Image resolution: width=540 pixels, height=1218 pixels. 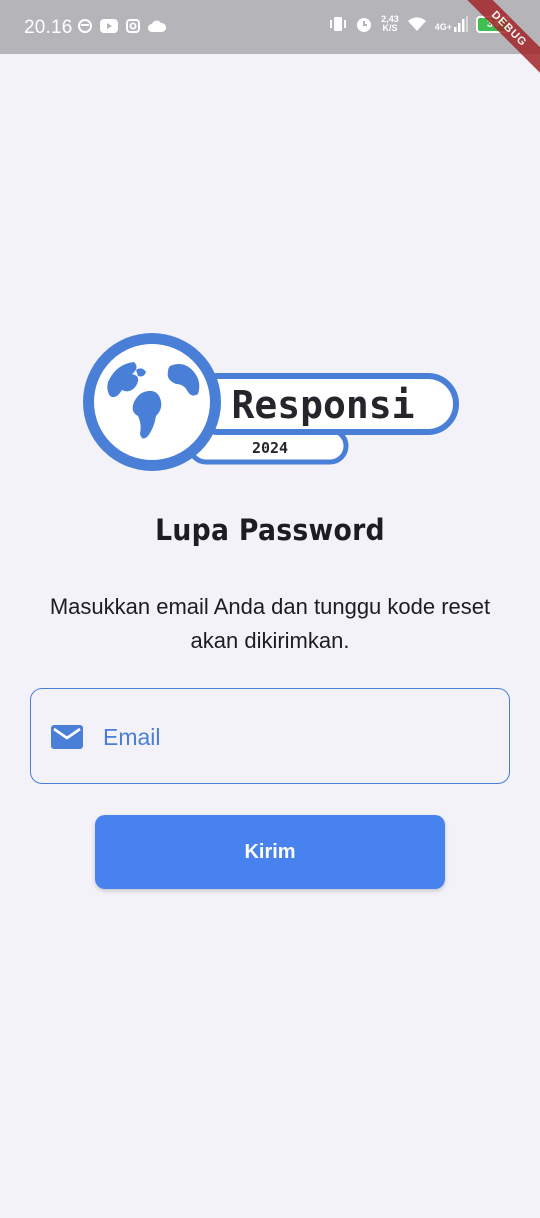 I want to click on debug-banner: DEBUG, so click(x=498, y=41).